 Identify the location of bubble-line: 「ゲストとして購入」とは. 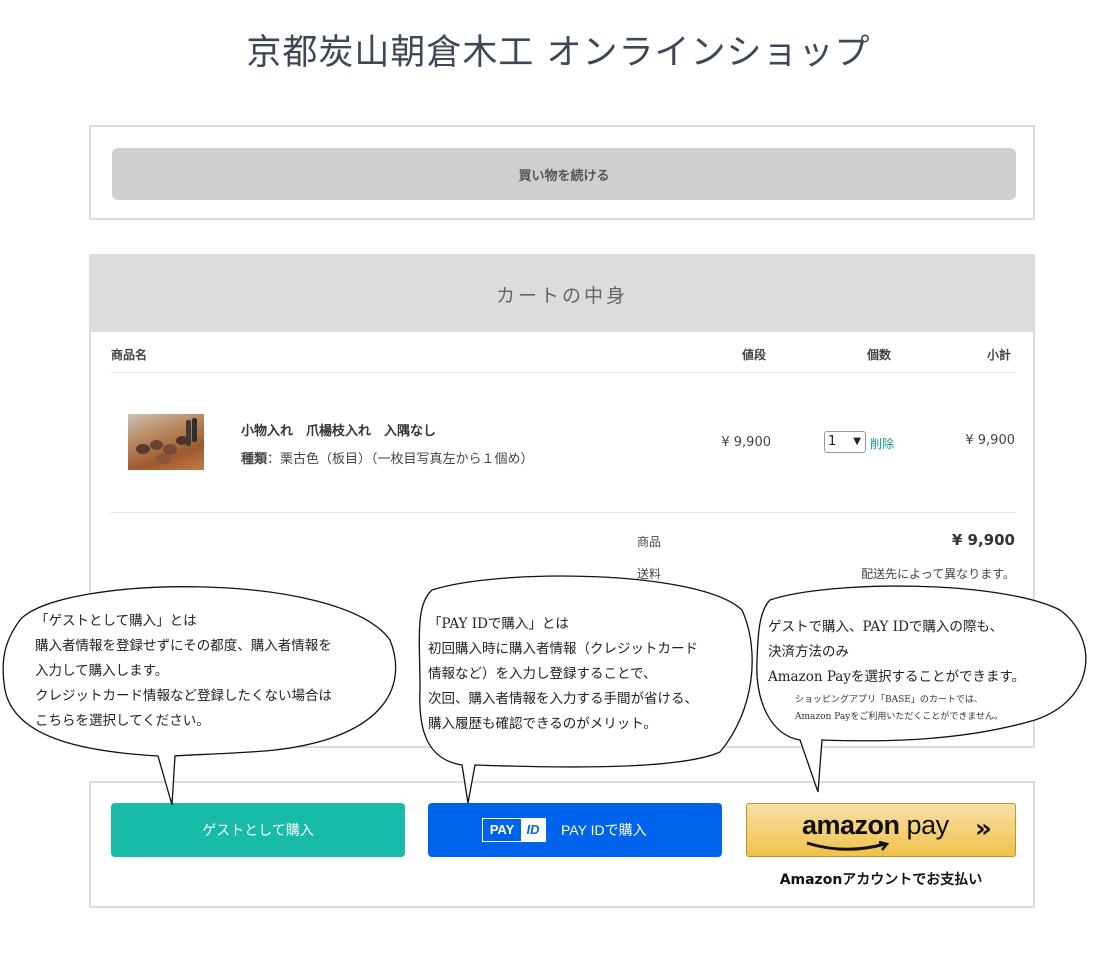
(116, 621).